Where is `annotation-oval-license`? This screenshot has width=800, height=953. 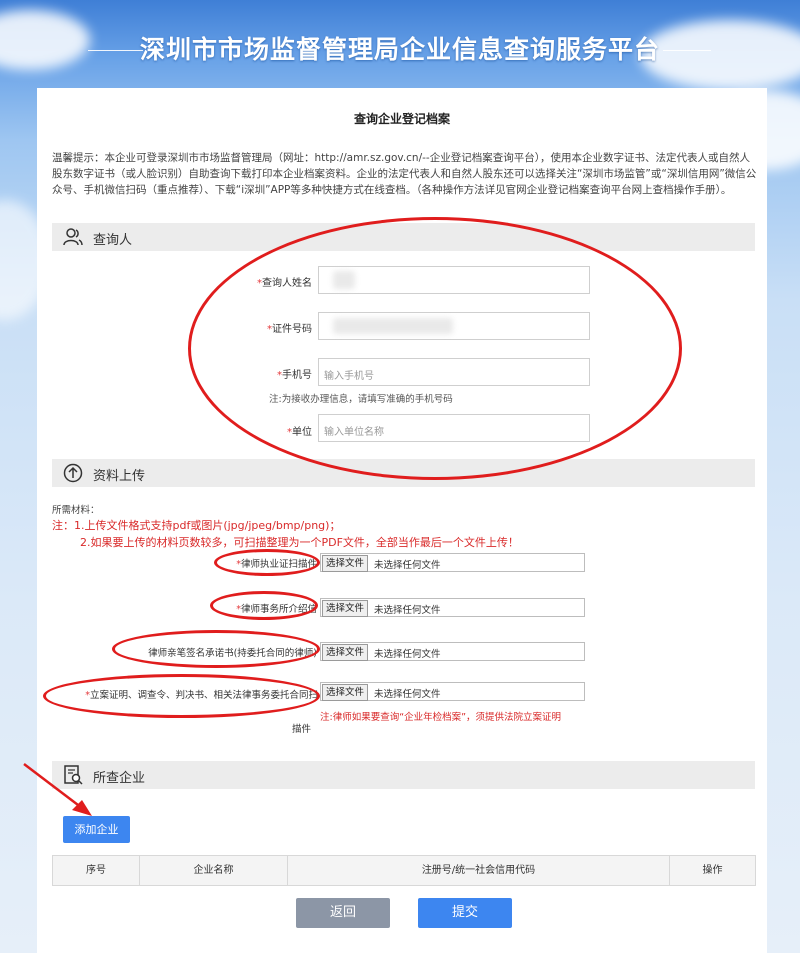 annotation-oval-license is located at coordinates (267, 562).